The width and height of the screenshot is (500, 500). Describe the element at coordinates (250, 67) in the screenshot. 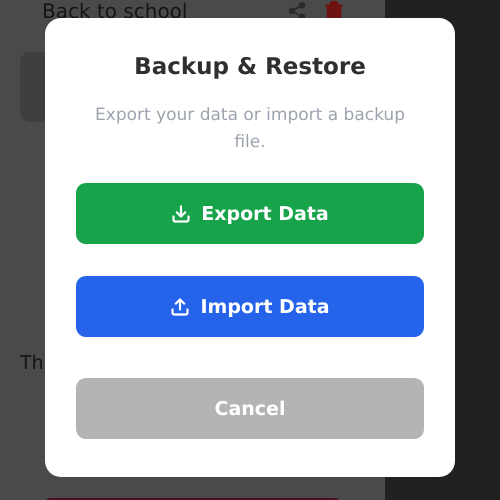

I see `dialog-title: Backup & Restore` at that location.